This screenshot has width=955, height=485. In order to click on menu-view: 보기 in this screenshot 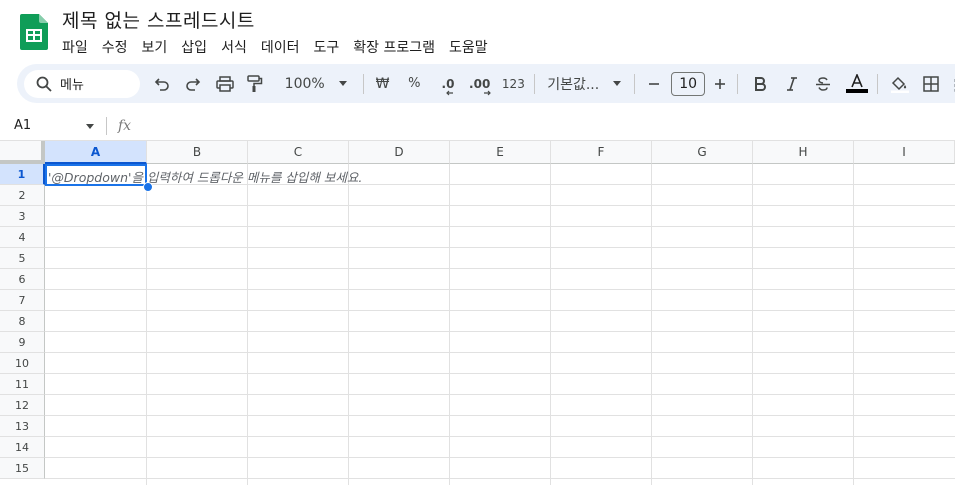, I will do `click(158, 47)`.